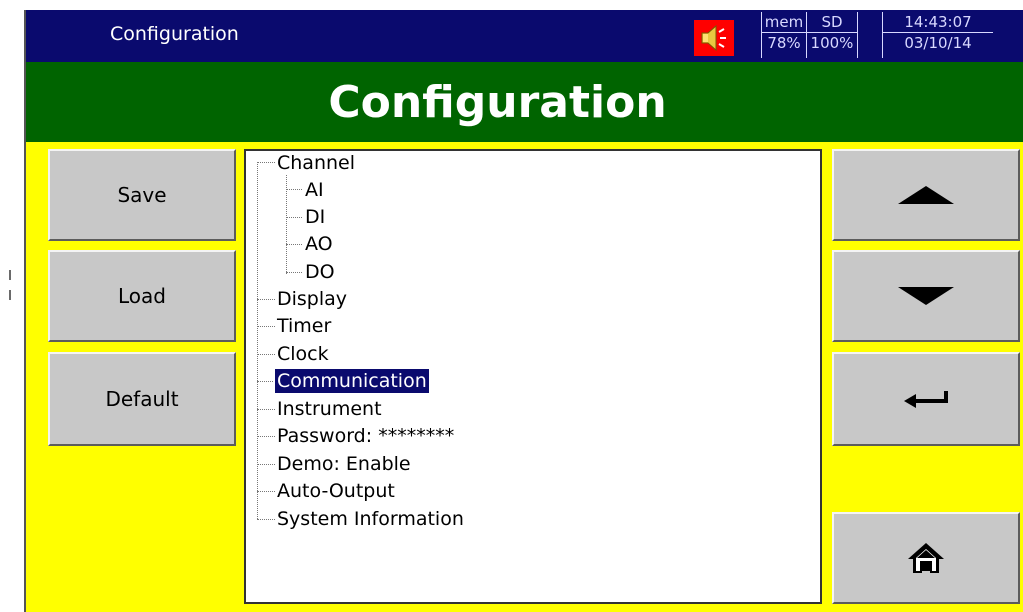  I want to click on default-button-label: Default, so click(142, 399).